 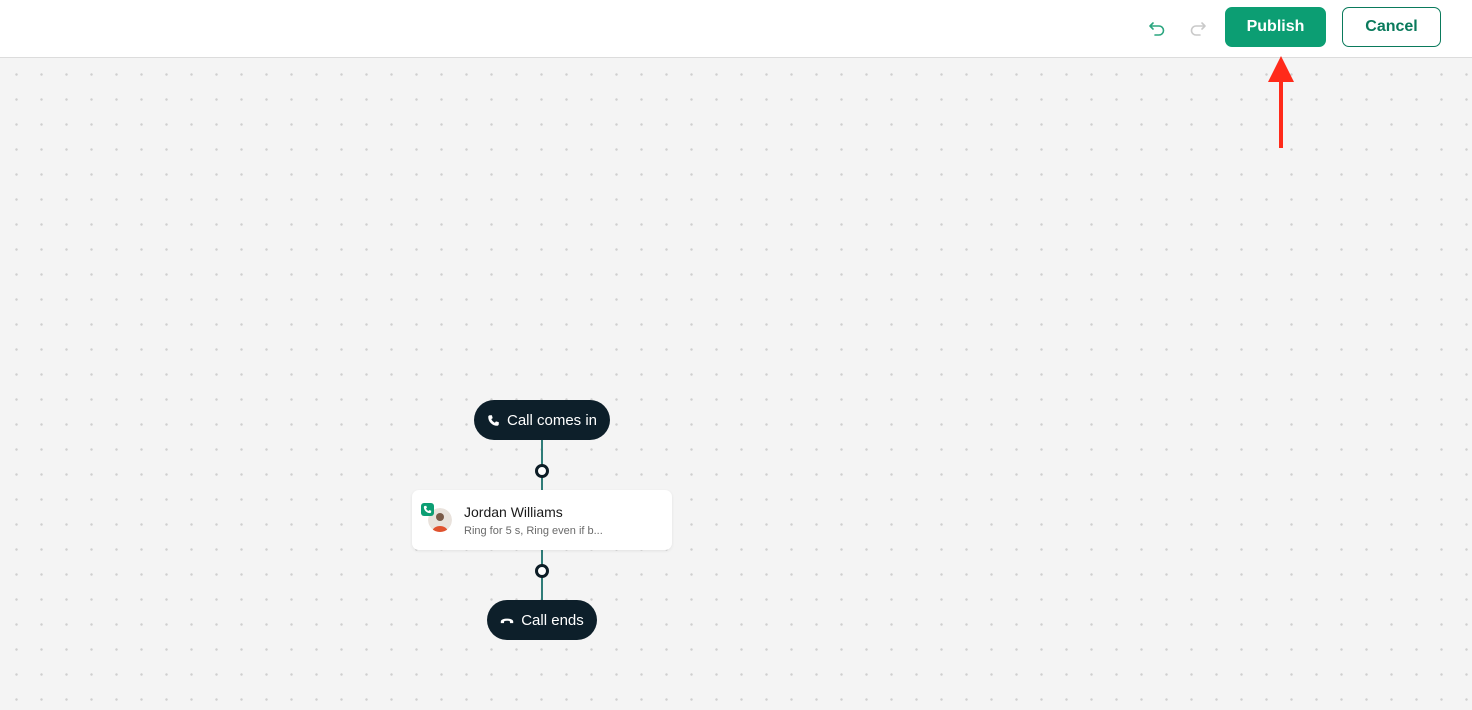 What do you see at coordinates (1275, 27) in the screenshot?
I see `publish-button: Publish` at bounding box center [1275, 27].